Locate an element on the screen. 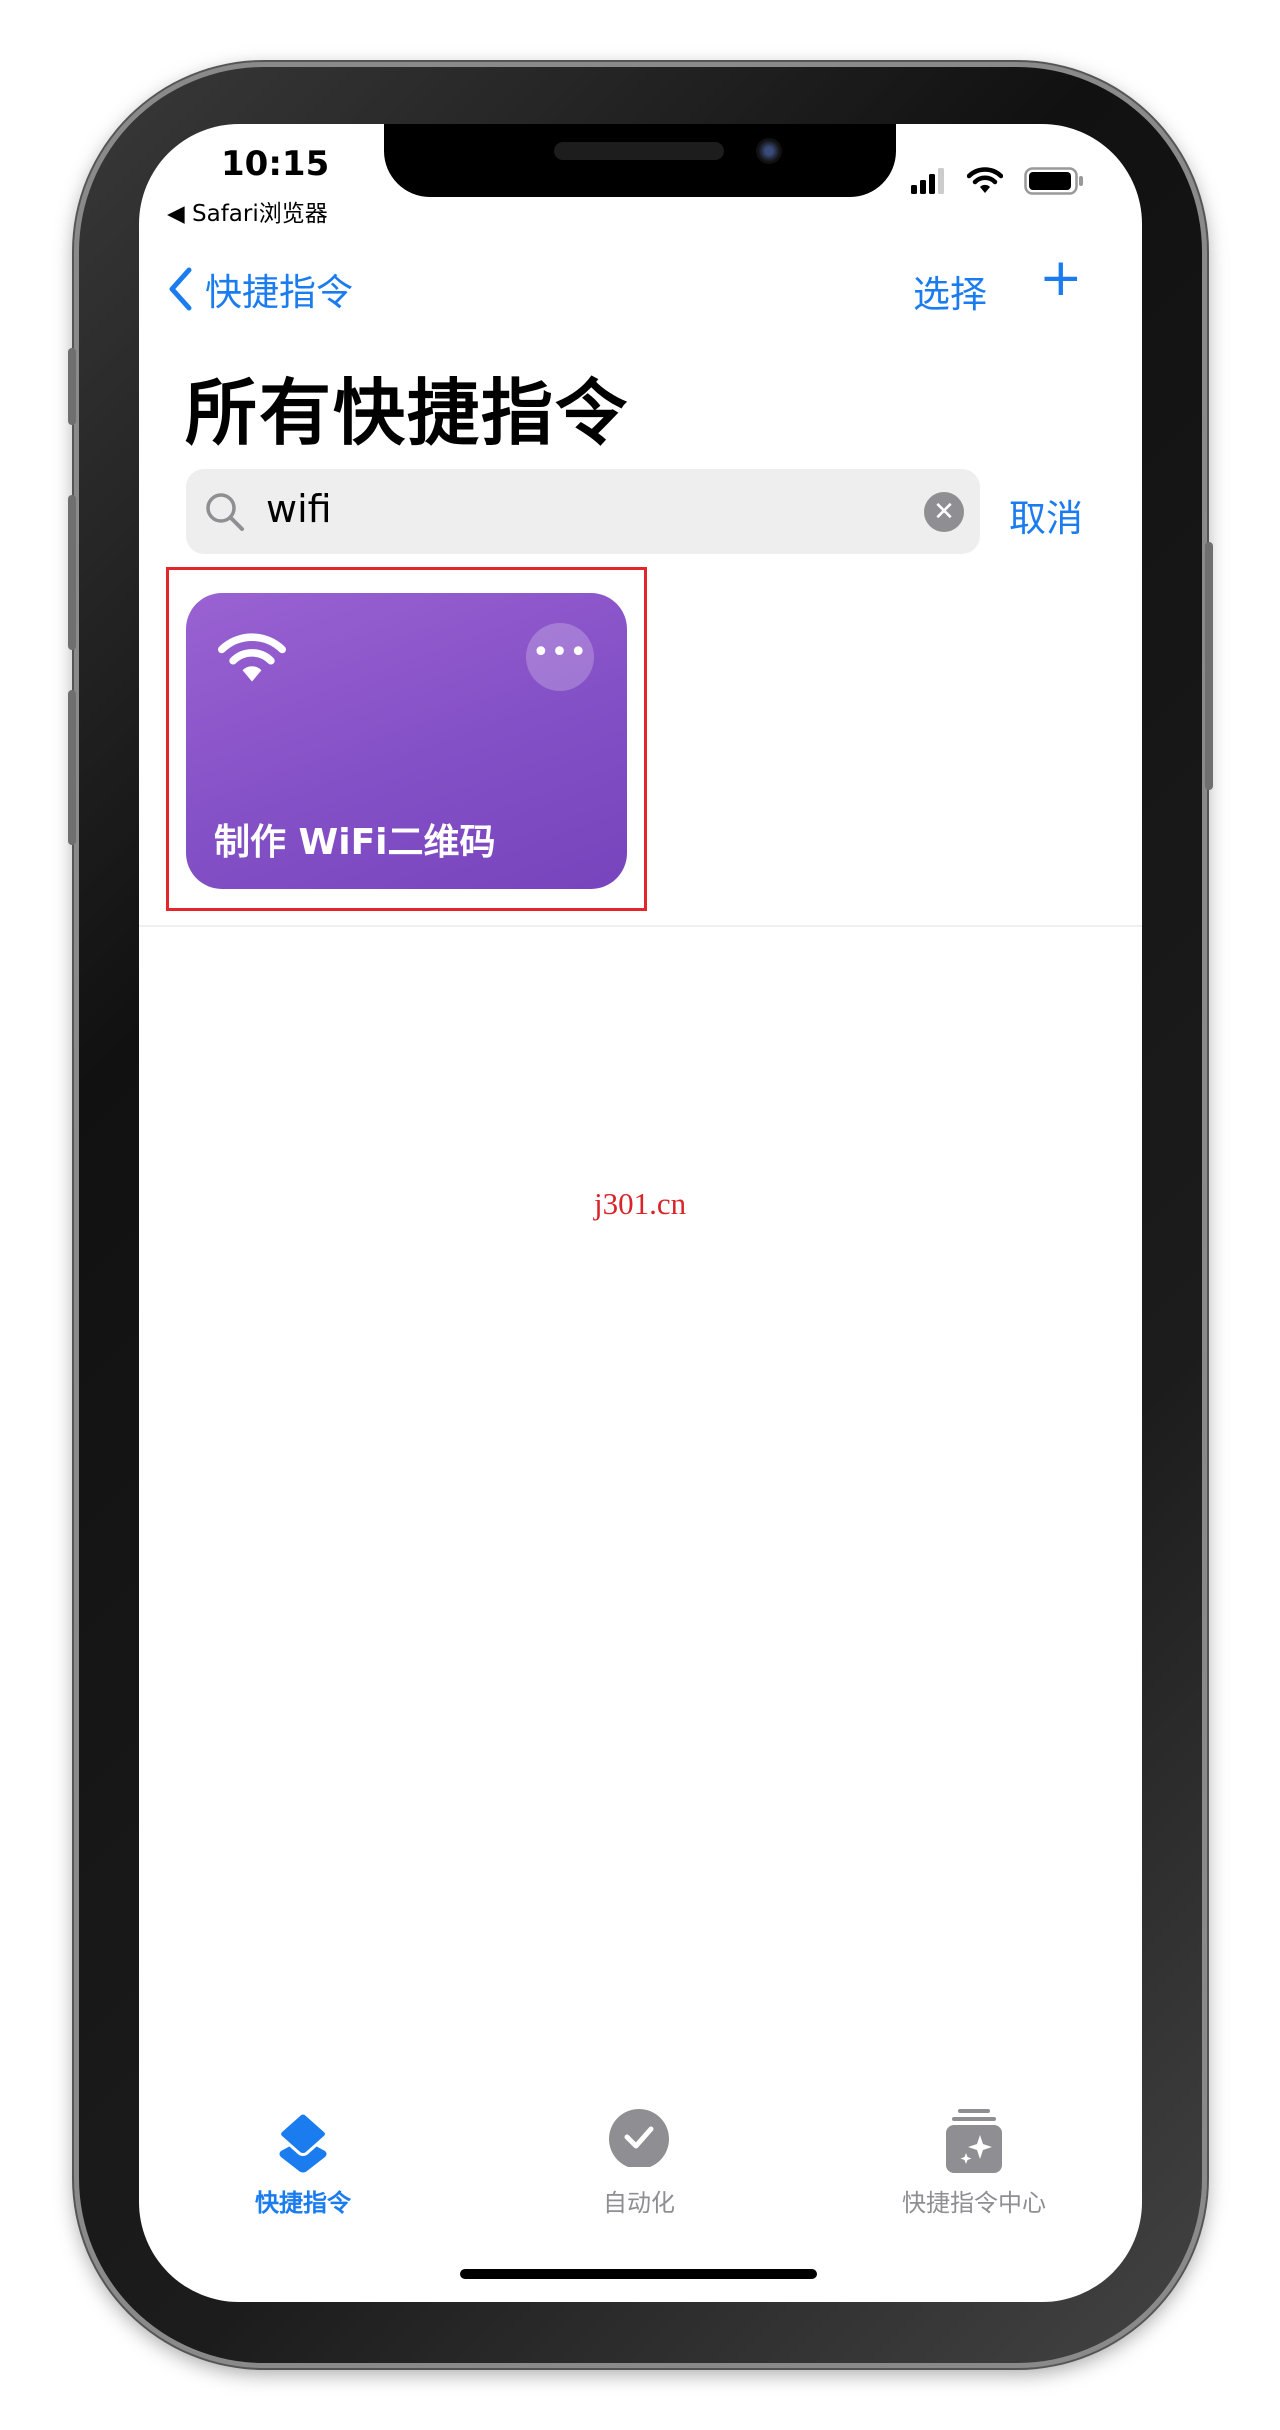  layers-icon is located at coordinates (303, 2142).